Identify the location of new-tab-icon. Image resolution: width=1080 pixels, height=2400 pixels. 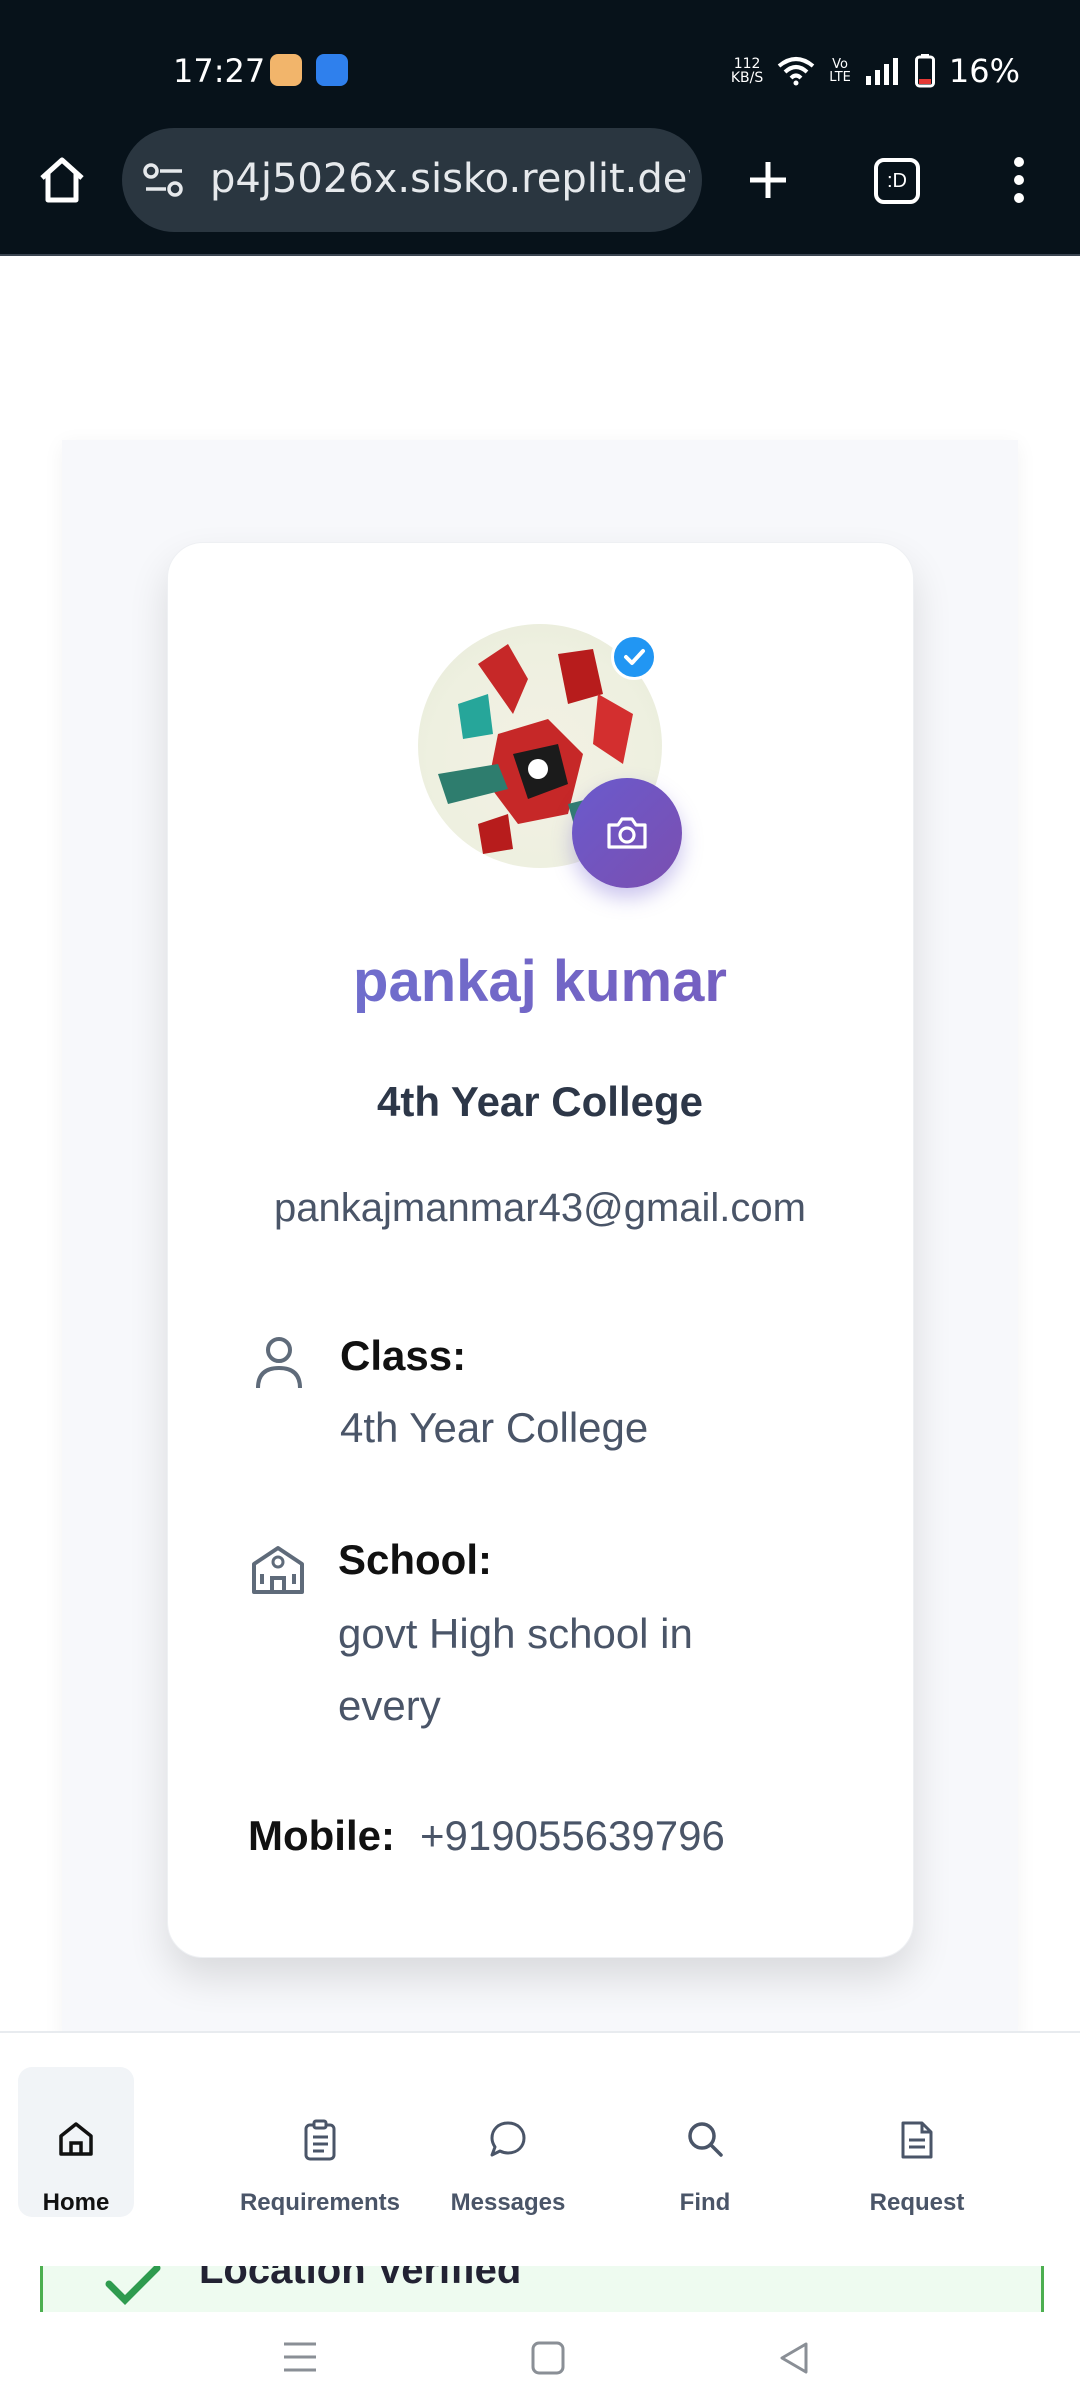
(768, 180).